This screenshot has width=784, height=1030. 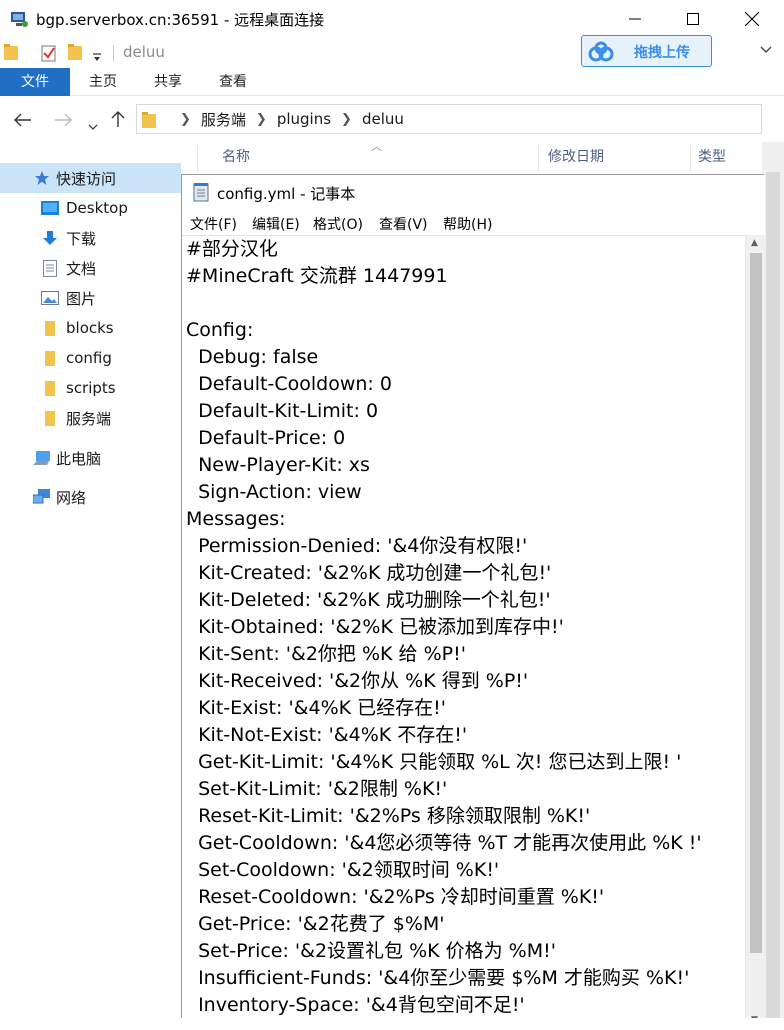 I want to click on tab-share: 共享, so click(x=168, y=82).